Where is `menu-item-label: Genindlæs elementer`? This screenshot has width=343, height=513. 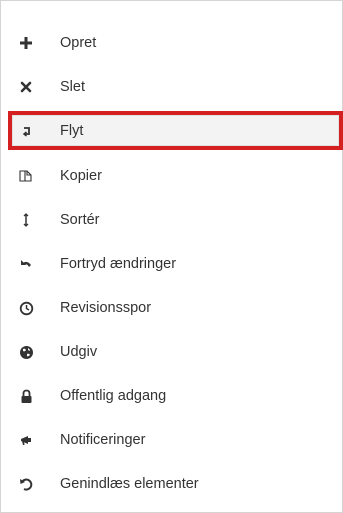 menu-item-label: Genindlæs elementer is located at coordinates (129, 484).